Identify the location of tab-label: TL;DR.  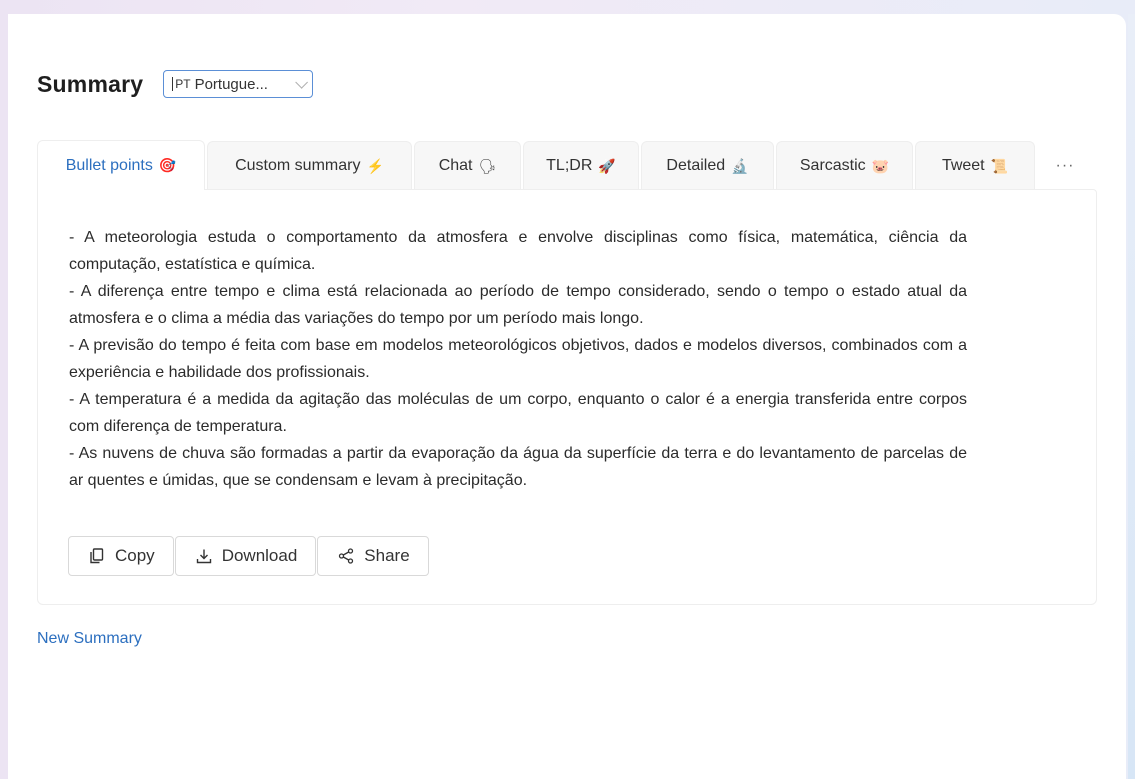
(569, 165).